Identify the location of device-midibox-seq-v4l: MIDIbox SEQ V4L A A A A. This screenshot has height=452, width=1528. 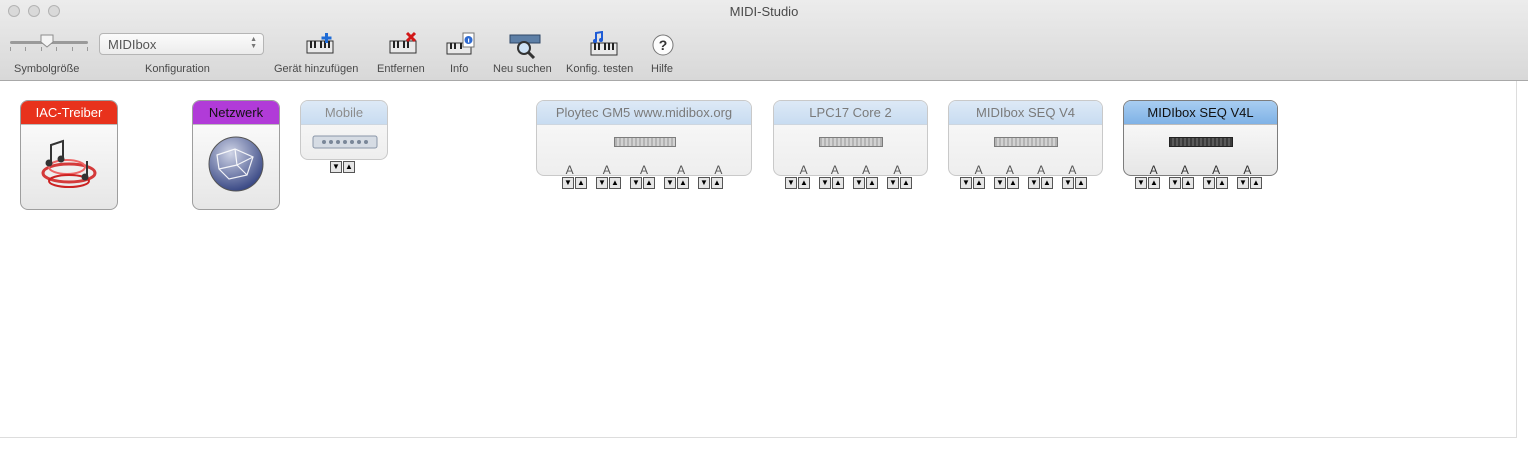
(1200, 138).